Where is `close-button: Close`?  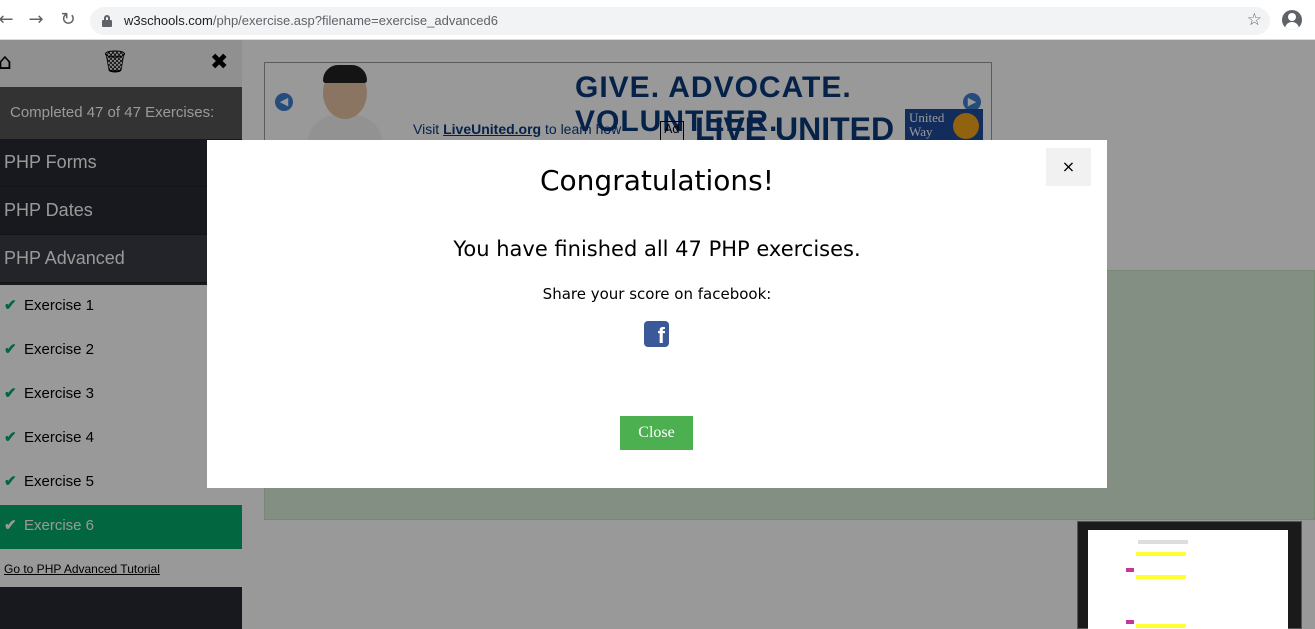
close-button: Close is located at coordinates (656, 433).